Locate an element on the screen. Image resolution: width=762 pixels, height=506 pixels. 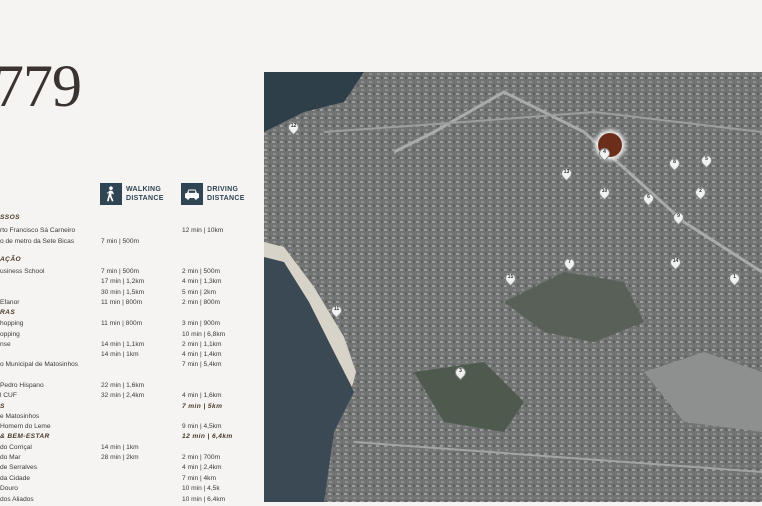
row-name: usiness School is located at coordinates (22, 271).